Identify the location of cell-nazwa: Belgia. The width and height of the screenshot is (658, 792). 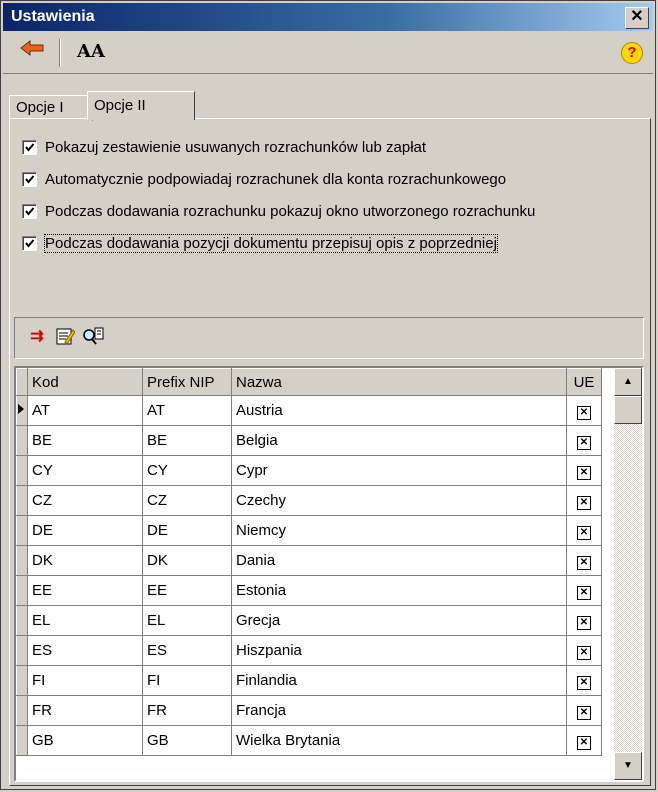
(399, 440).